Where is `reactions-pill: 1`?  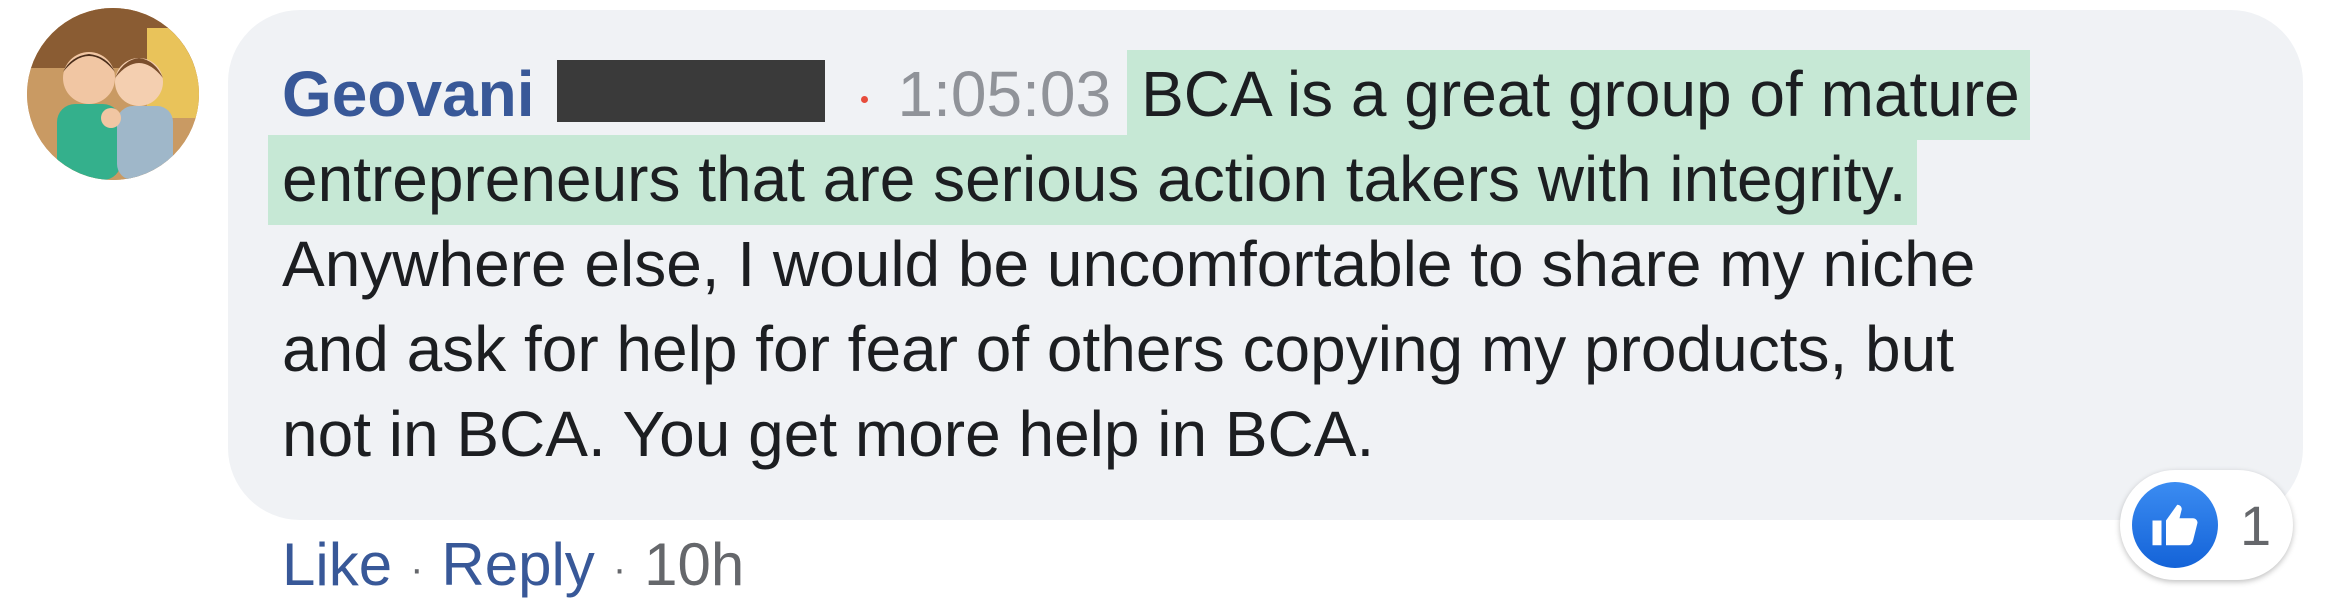
reactions-pill: 1 is located at coordinates (2207, 525).